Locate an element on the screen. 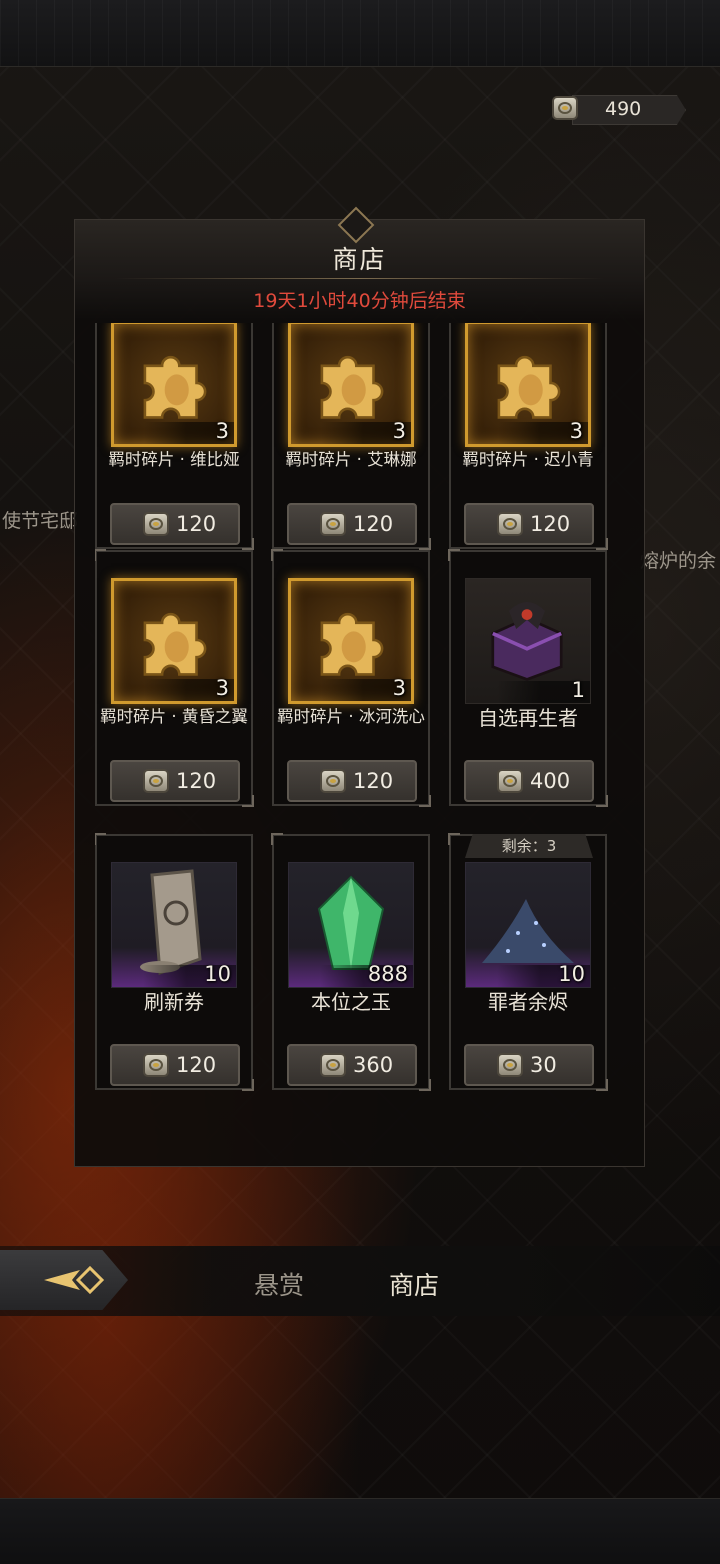  shop-item-card: 3 羁时碎片 · 维比娅 120 is located at coordinates (174, 436).